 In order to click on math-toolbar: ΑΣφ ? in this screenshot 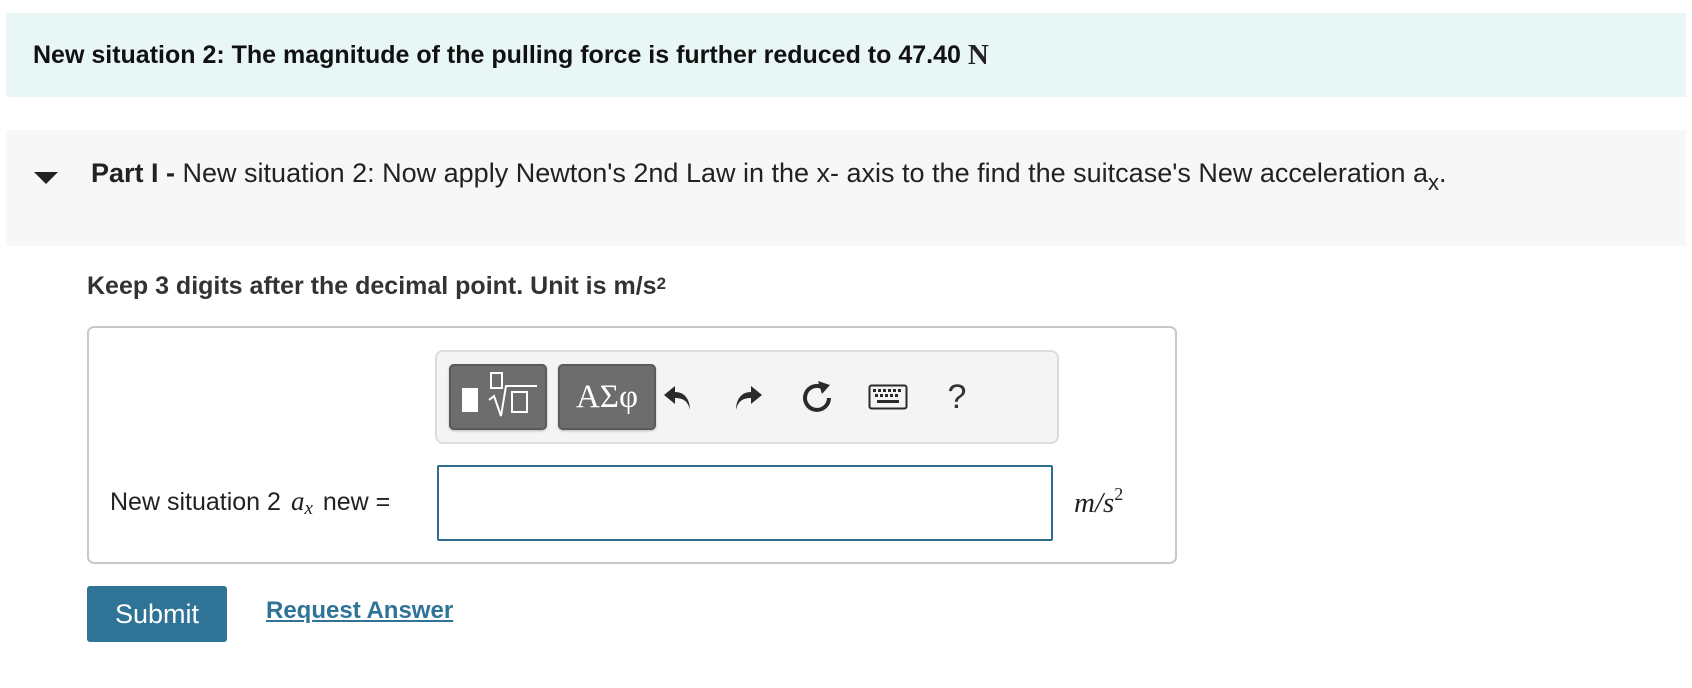, I will do `click(747, 397)`.